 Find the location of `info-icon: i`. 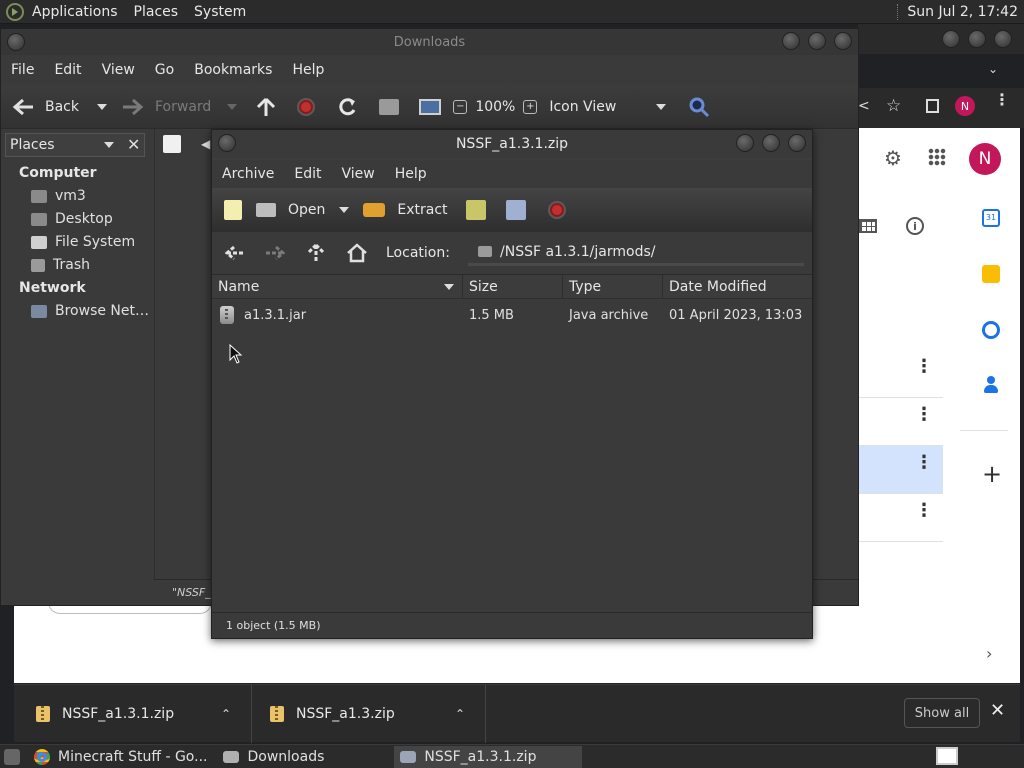

info-icon: i is located at coordinates (915, 226).